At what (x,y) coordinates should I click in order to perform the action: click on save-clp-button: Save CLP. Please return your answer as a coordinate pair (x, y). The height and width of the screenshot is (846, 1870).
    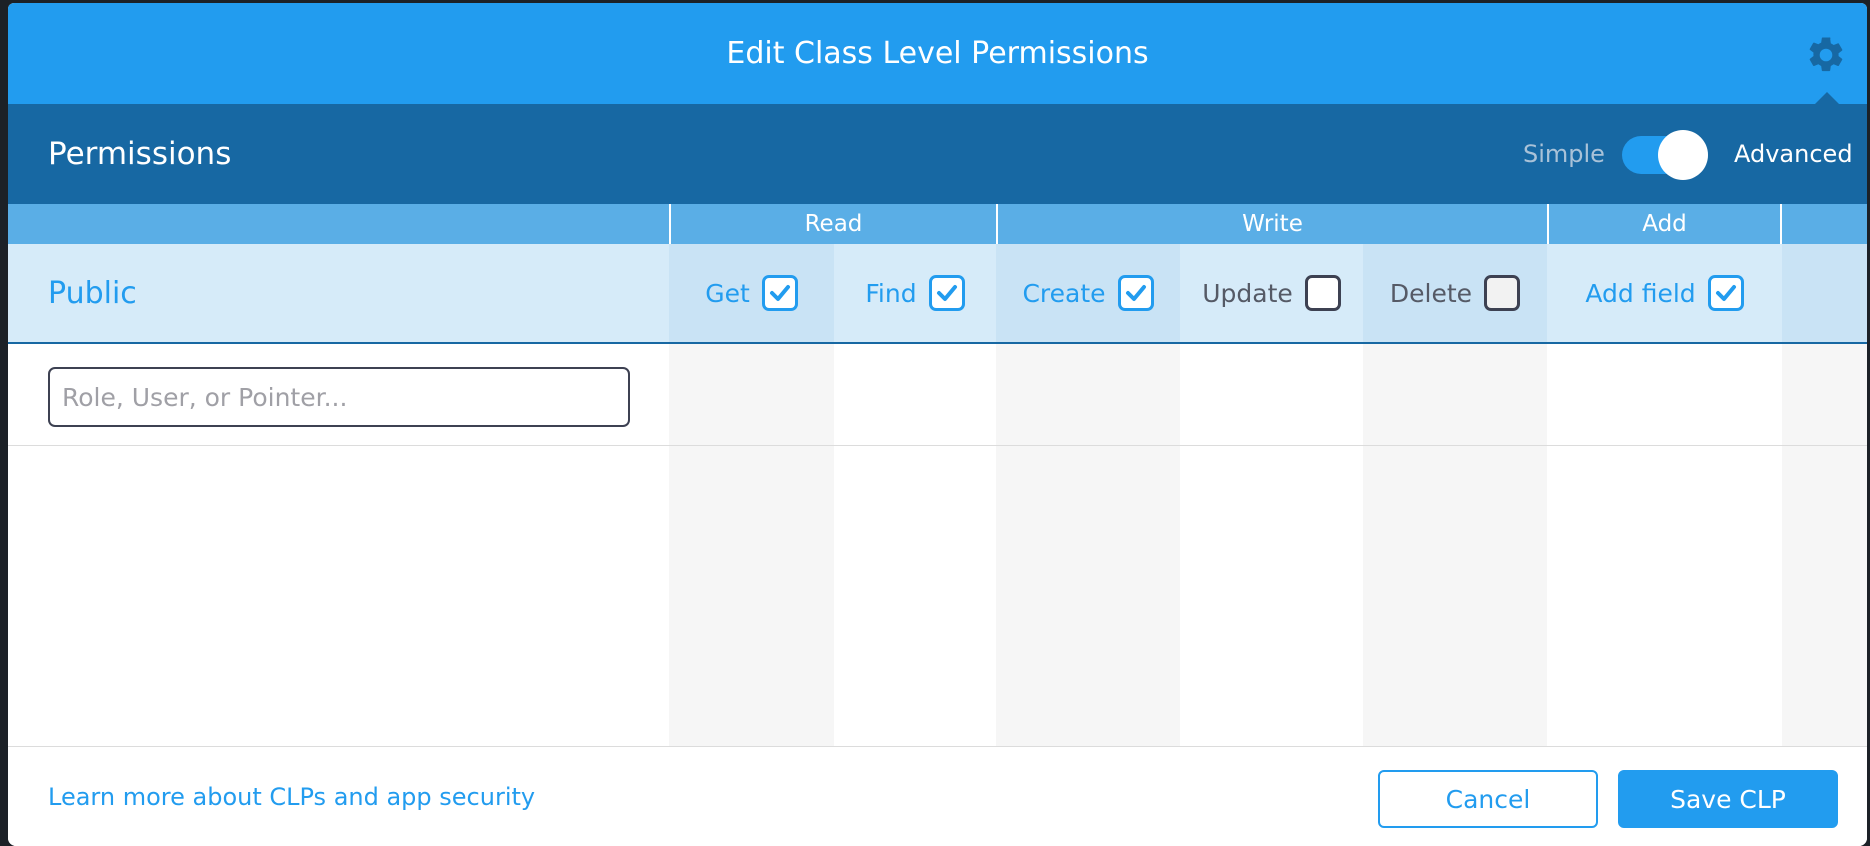
    Looking at the image, I should click on (1728, 799).